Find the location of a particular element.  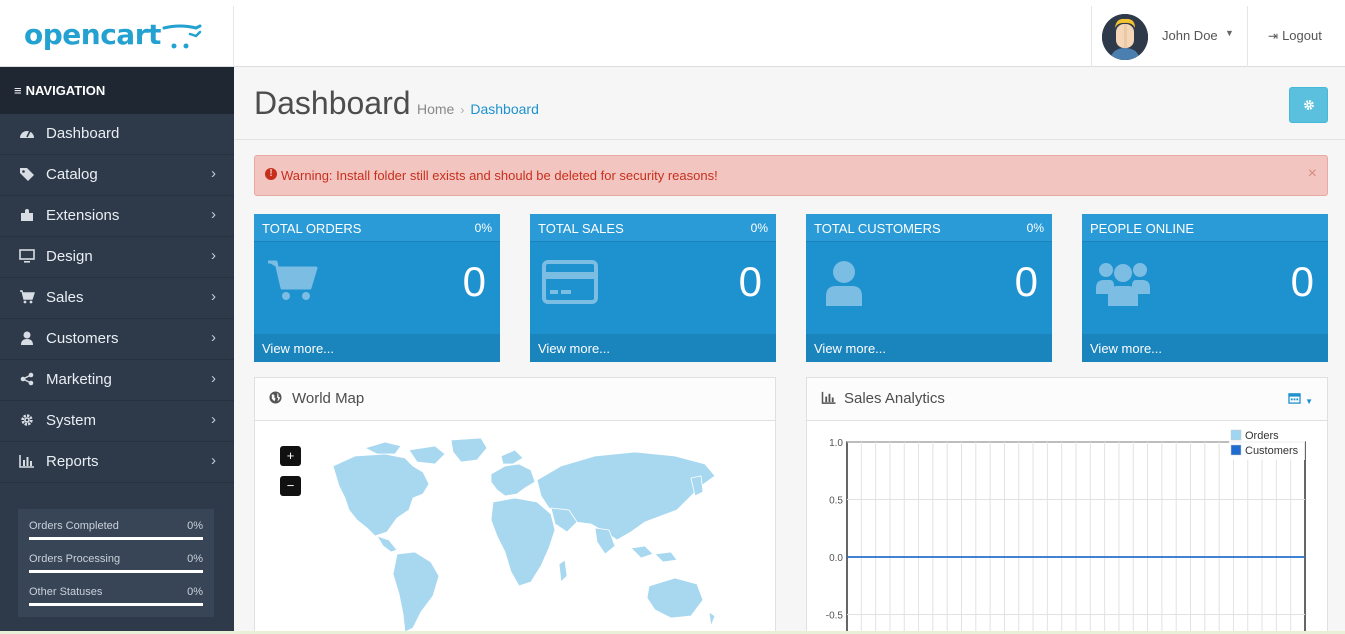

globe-icon is located at coordinates (275, 399).